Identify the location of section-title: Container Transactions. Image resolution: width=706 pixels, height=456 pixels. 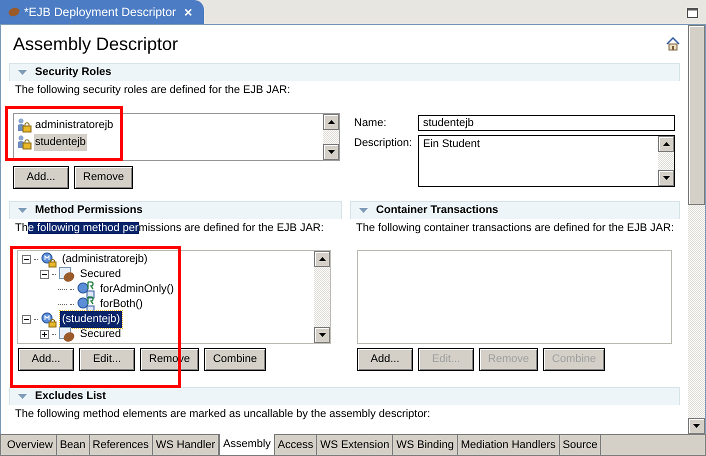
(437, 210).